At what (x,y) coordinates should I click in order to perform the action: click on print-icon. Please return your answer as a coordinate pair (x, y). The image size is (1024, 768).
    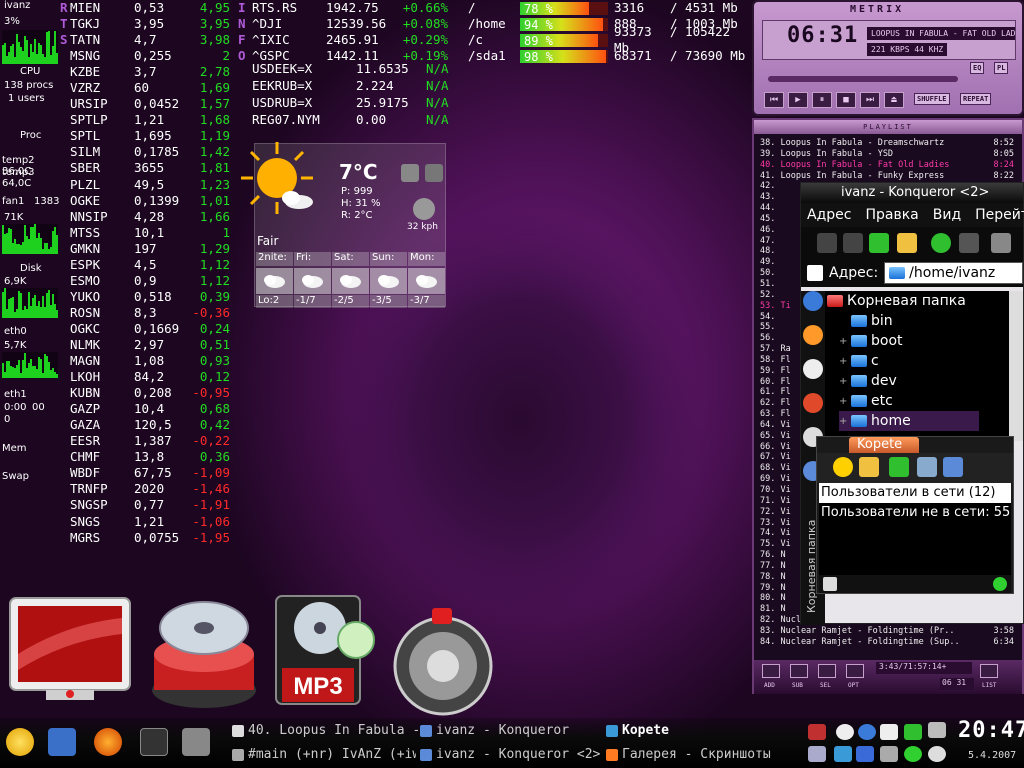
    Looking at the image, I should click on (1001, 243).